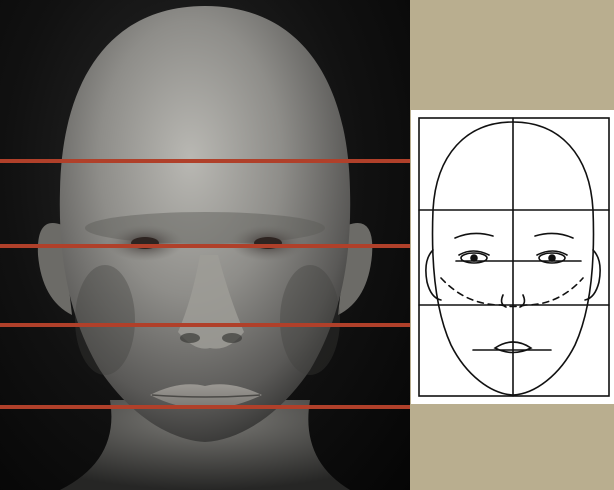 Image resolution: width=614 pixels, height=490 pixels. I want to click on sketch-right-pupil, so click(552, 258).